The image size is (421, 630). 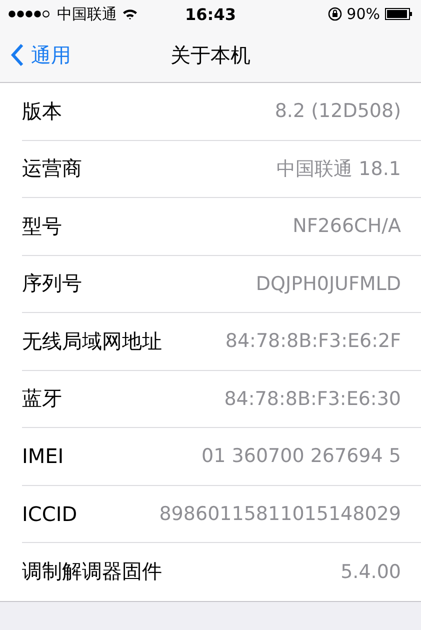 What do you see at coordinates (210, 14) in the screenshot?
I see `clock-time: 16:43` at bounding box center [210, 14].